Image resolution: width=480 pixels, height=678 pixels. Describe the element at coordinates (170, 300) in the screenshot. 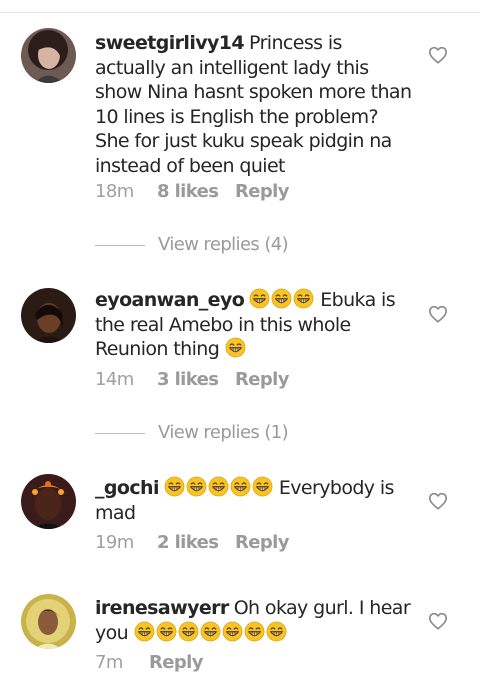

I see `username: eyoanwan_eyo` at that location.